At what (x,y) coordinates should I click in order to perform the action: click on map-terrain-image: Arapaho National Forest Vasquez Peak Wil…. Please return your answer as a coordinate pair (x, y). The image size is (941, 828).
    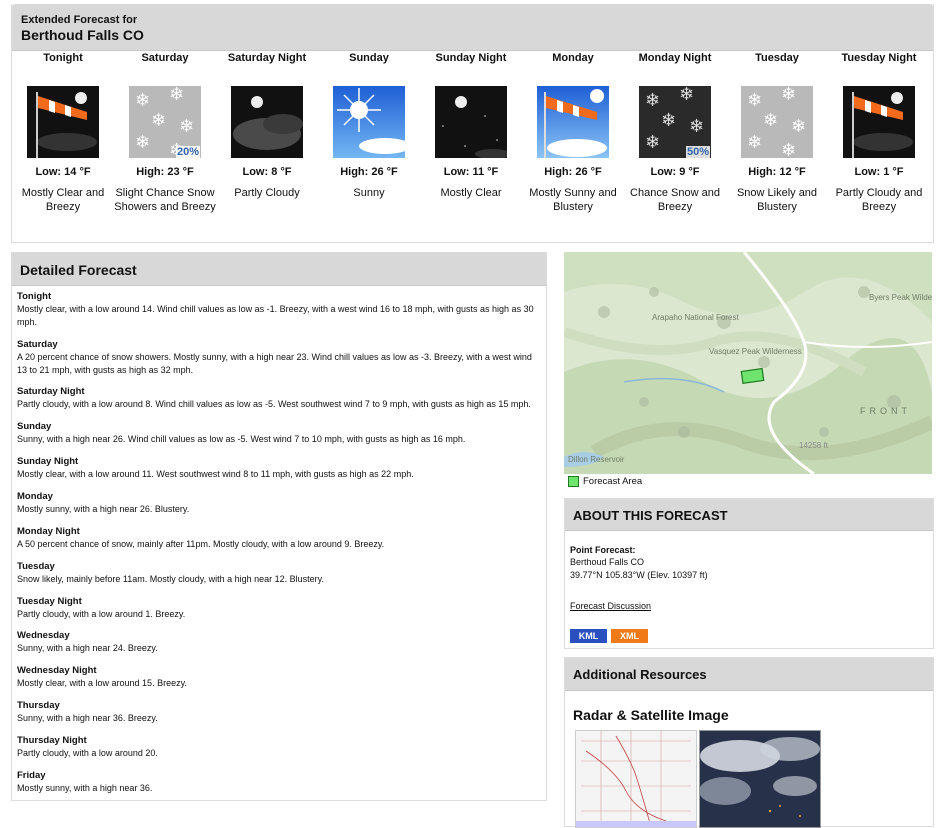
    Looking at the image, I should click on (751, 363).